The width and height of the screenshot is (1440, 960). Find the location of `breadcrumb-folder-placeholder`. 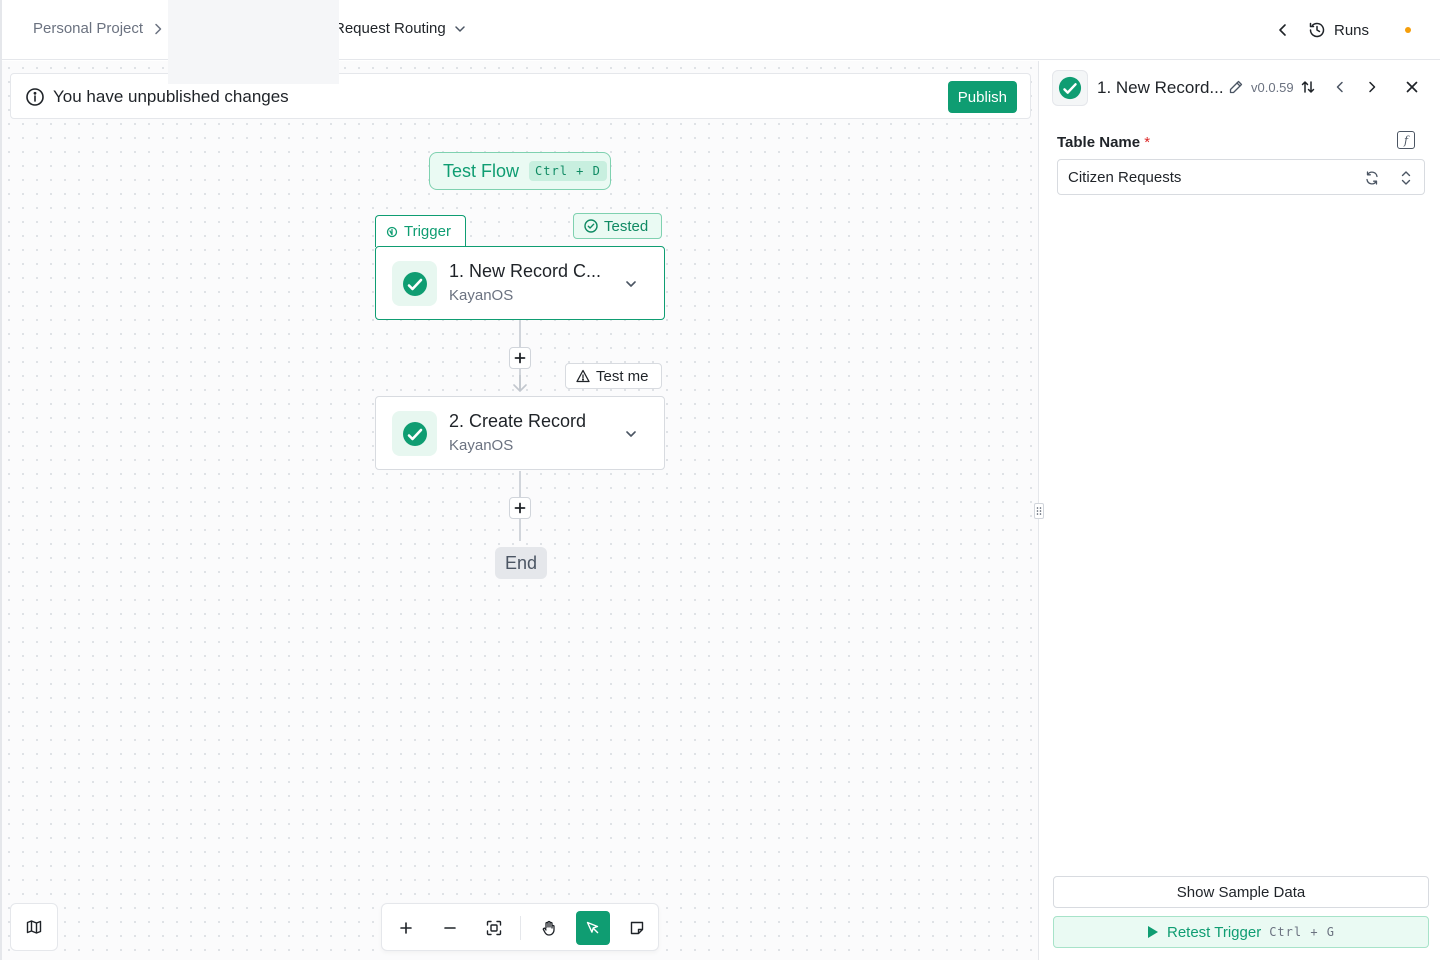

breadcrumb-folder-placeholder is located at coordinates (253, 42).